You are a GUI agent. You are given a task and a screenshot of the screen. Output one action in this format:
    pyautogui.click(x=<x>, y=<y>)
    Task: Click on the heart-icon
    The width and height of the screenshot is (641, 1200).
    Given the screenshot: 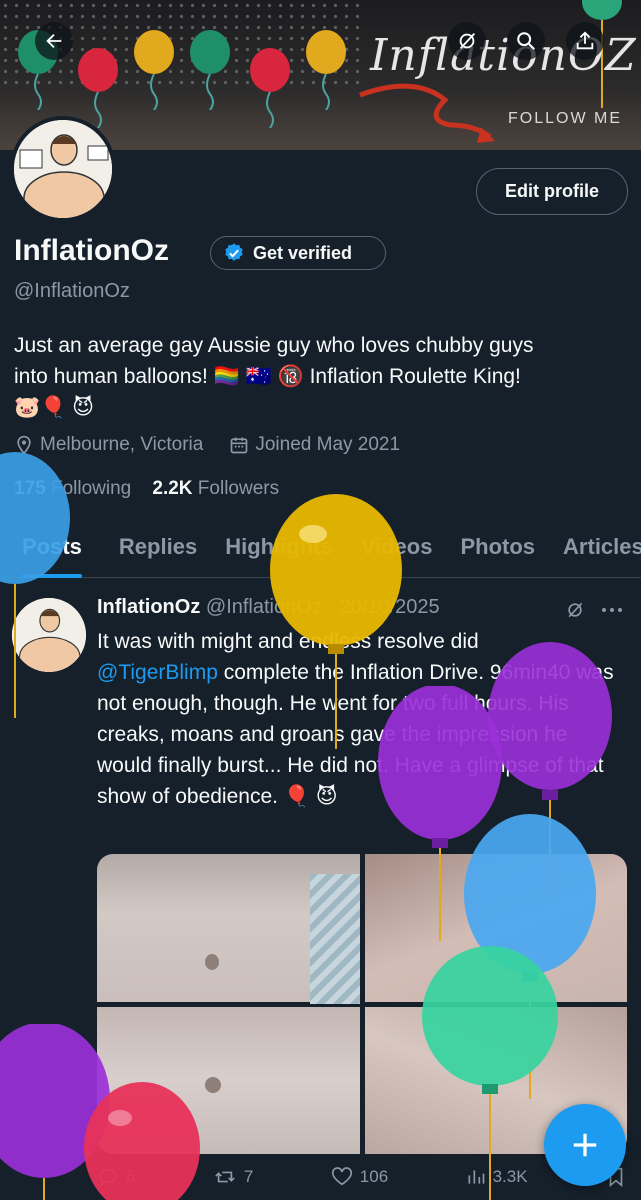 What is the action you would take?
    pyautogui.click(x=341, y=1176)
    